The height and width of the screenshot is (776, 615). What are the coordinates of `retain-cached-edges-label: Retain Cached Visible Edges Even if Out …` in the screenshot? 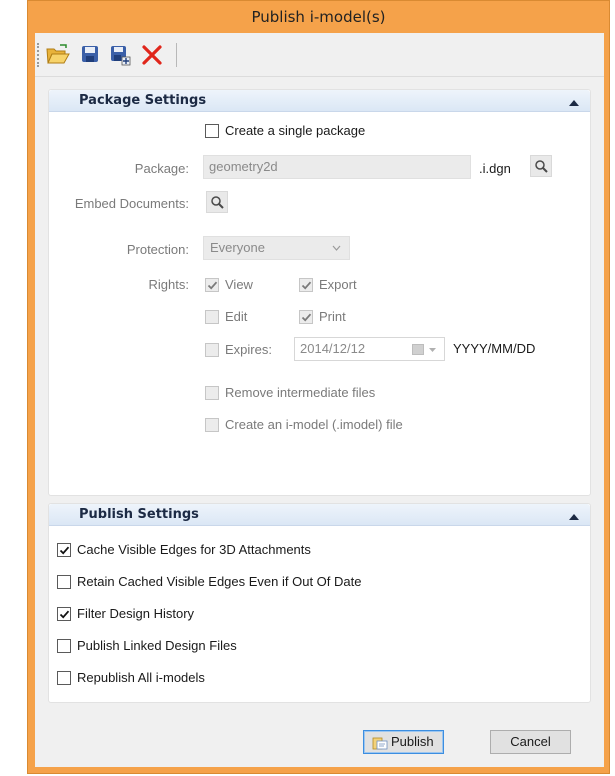 It's located at (219, 581).